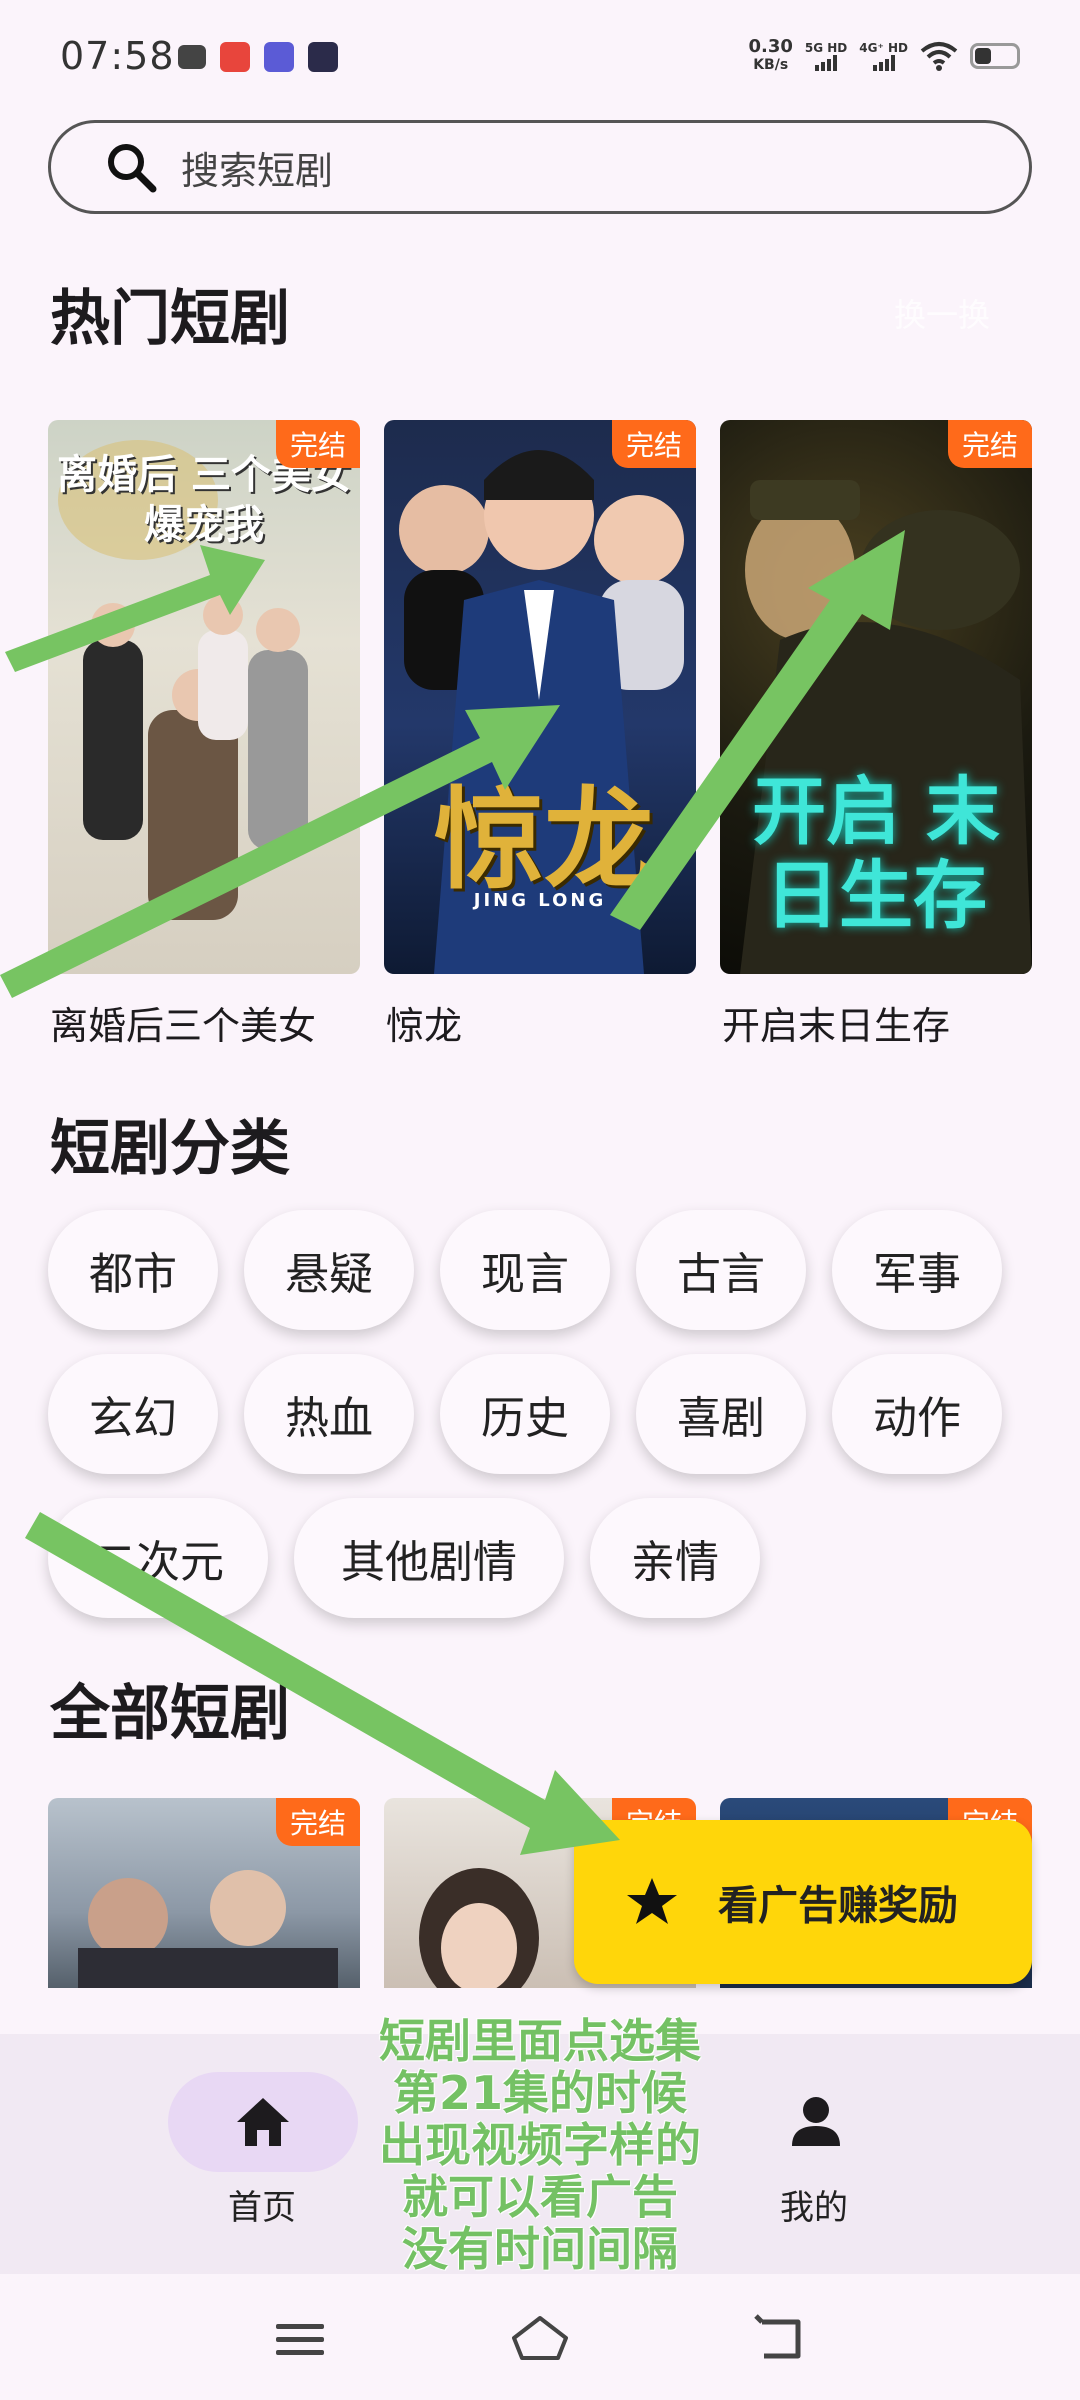 This screenshot has height=2400, width=1080. I want to click on poster-title-art: 开启 末日生存, so click(876, 854).